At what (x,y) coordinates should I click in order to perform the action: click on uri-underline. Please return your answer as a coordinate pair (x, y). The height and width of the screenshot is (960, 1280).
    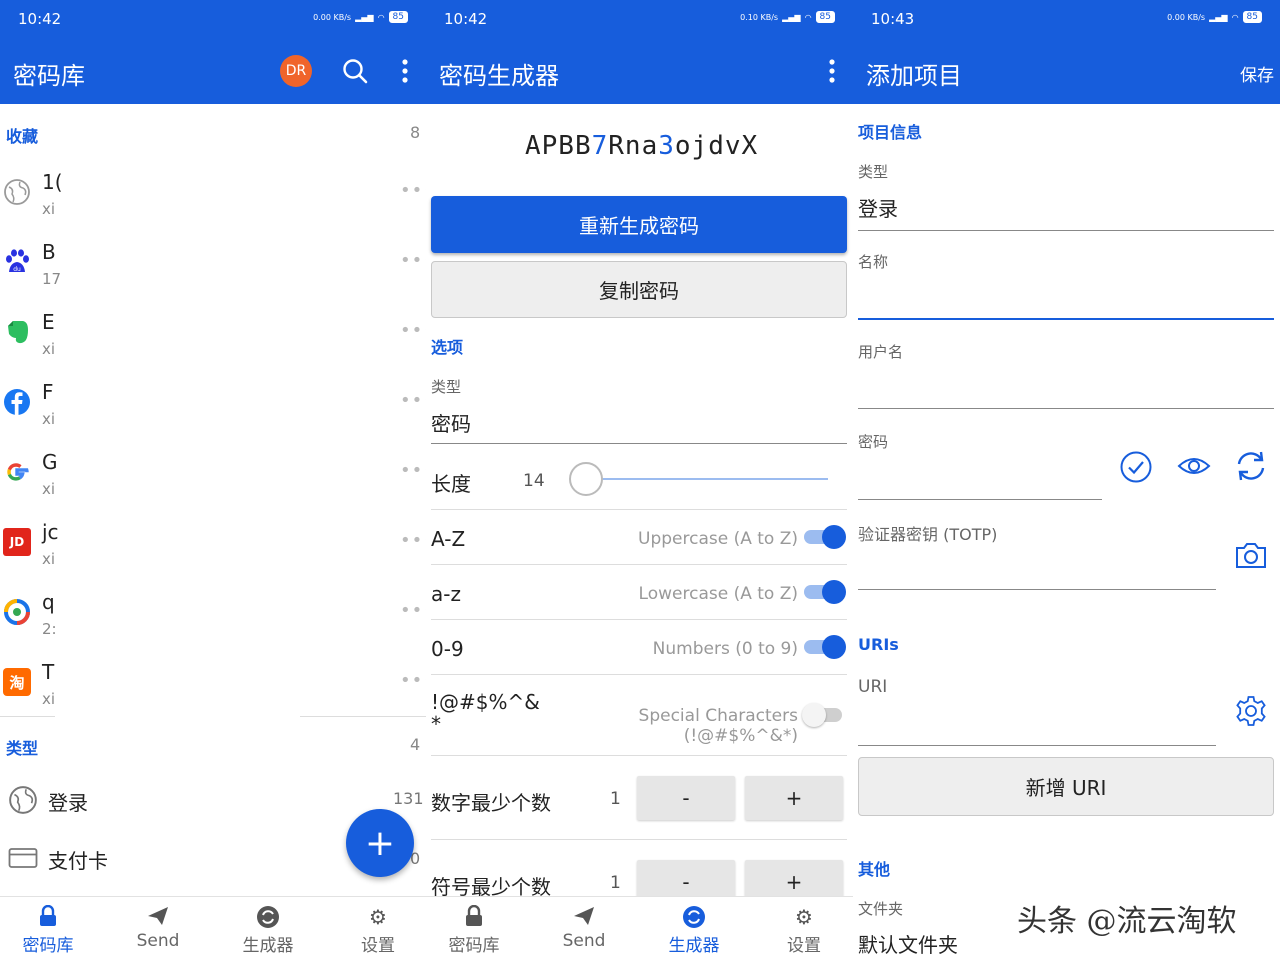
    Looking at the image, I should click on (1037, 745).